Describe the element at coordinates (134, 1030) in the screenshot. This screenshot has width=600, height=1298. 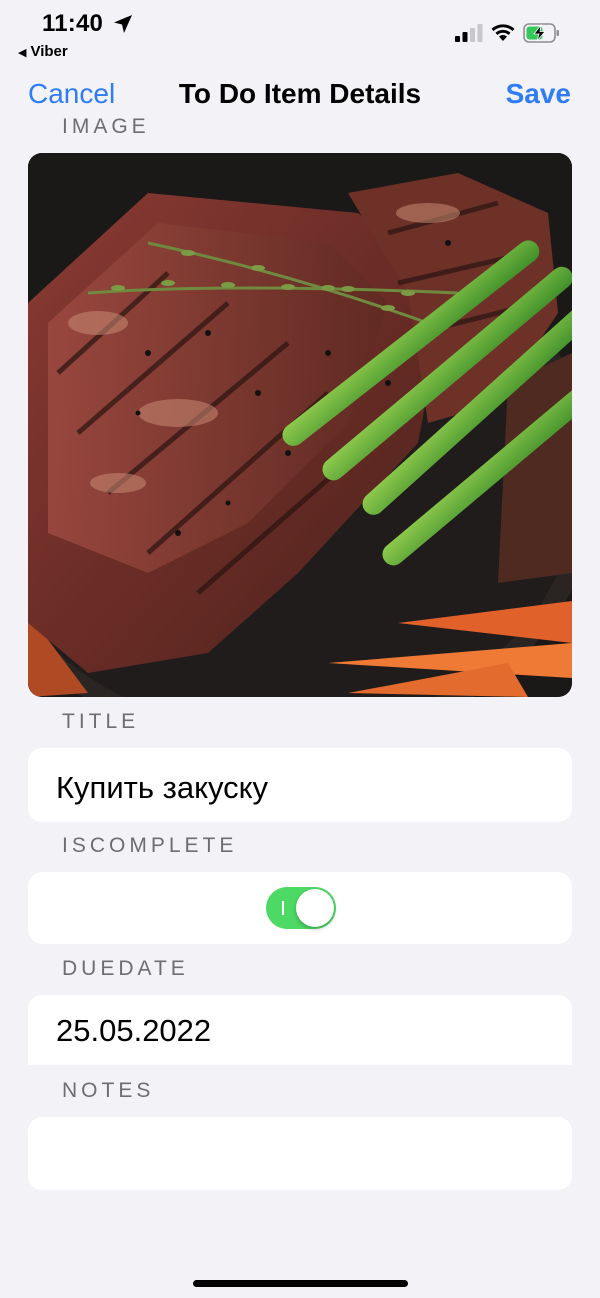
I see `duedate-value: 25.05.2022` at that location.